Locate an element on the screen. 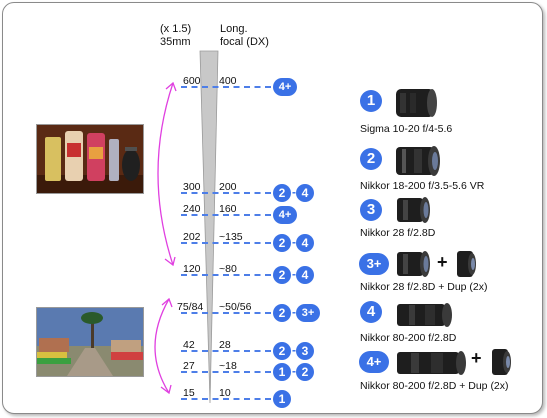  zoom-lens-icon is located at coordinates (418, 161).